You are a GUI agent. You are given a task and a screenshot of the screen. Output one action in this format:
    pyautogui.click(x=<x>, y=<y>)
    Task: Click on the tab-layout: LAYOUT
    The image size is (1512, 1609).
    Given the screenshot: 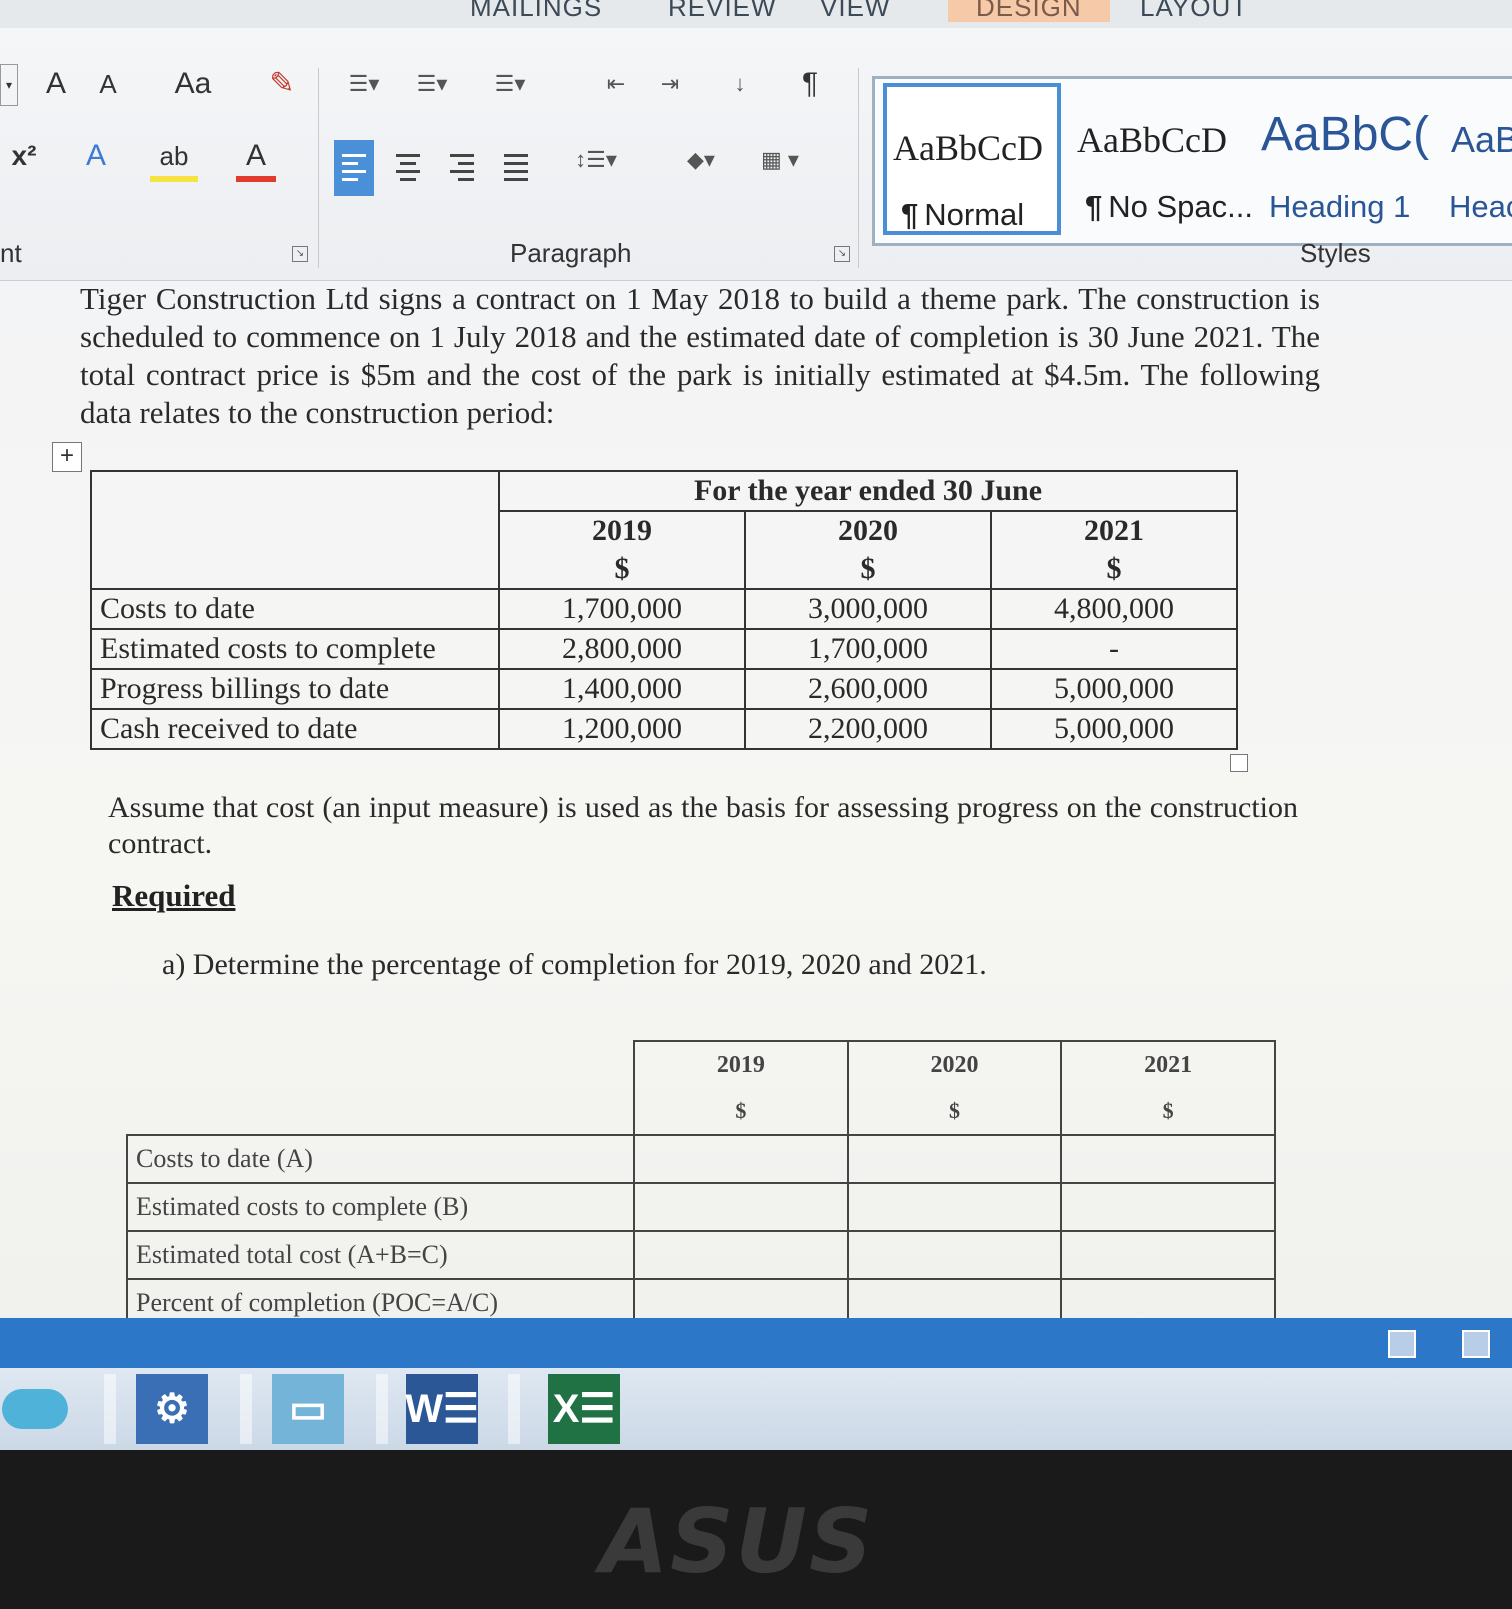 What is the action you would take?
    pyautogui.click(x=1194, y=11)
    